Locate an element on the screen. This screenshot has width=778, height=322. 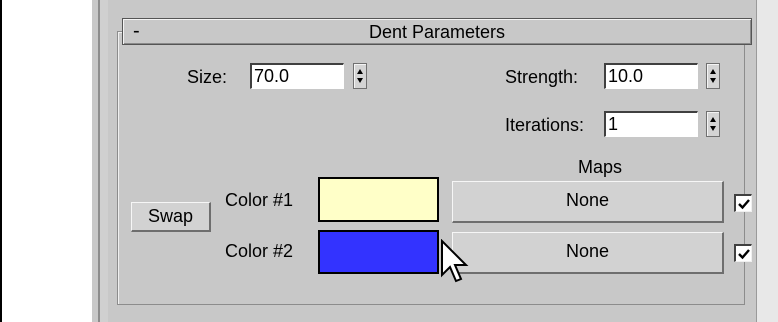
mouse-pointer-icon is located at coordinates (455, 261).